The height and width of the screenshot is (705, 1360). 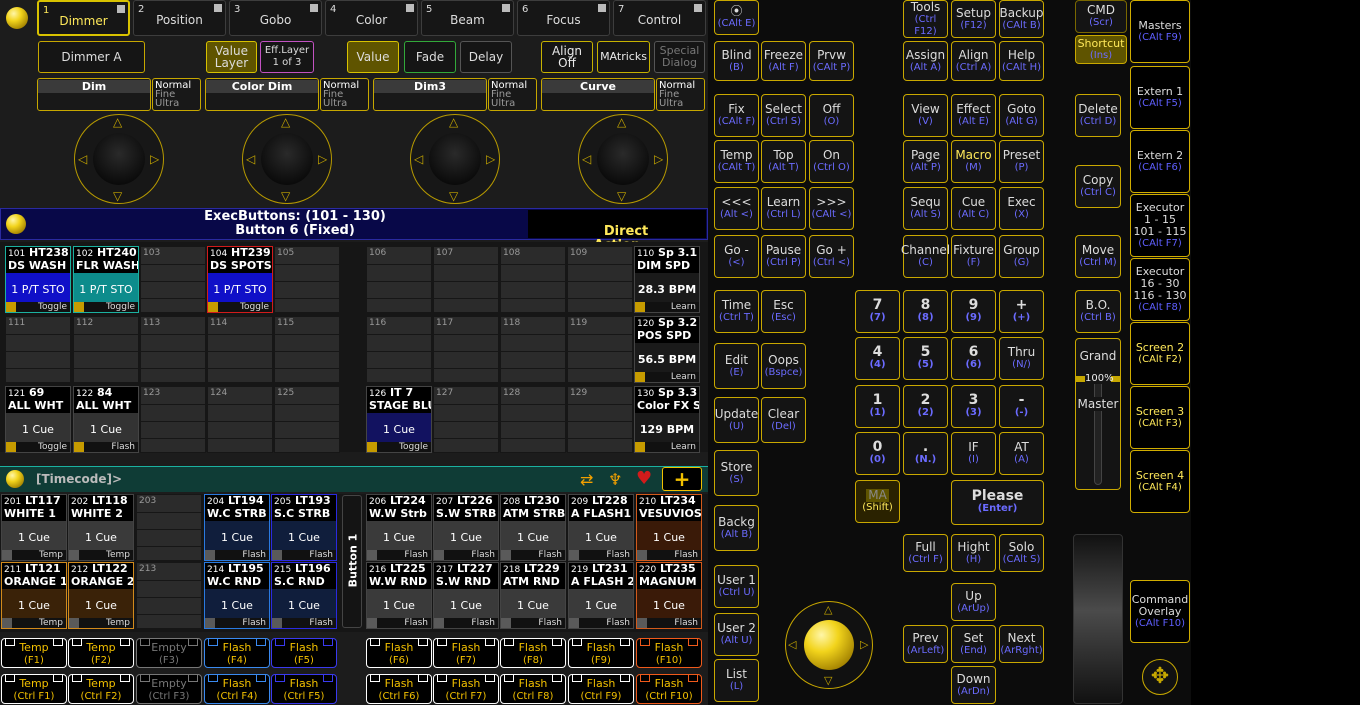 What do you see at coordinates (617, 231) in the screenshot?
I see `direct-action-button: Direct Action` at bounding box center [617, 231].